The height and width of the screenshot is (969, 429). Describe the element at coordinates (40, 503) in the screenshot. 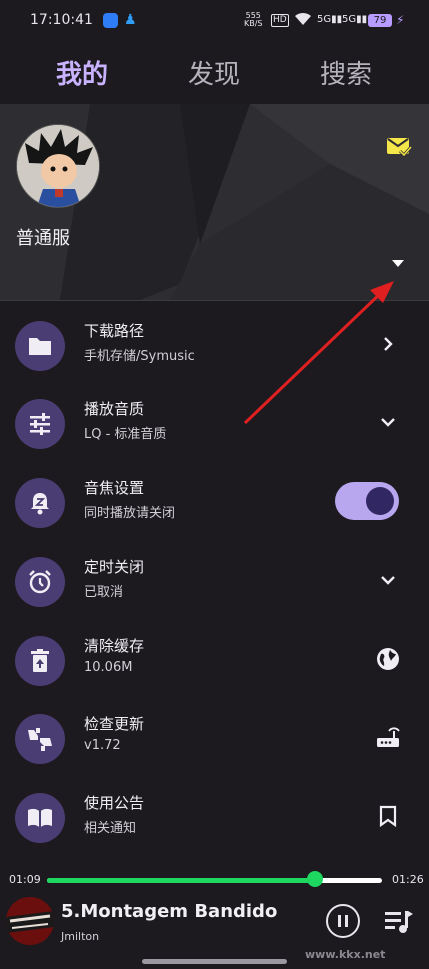

I see `bell-z-icon` at that location.